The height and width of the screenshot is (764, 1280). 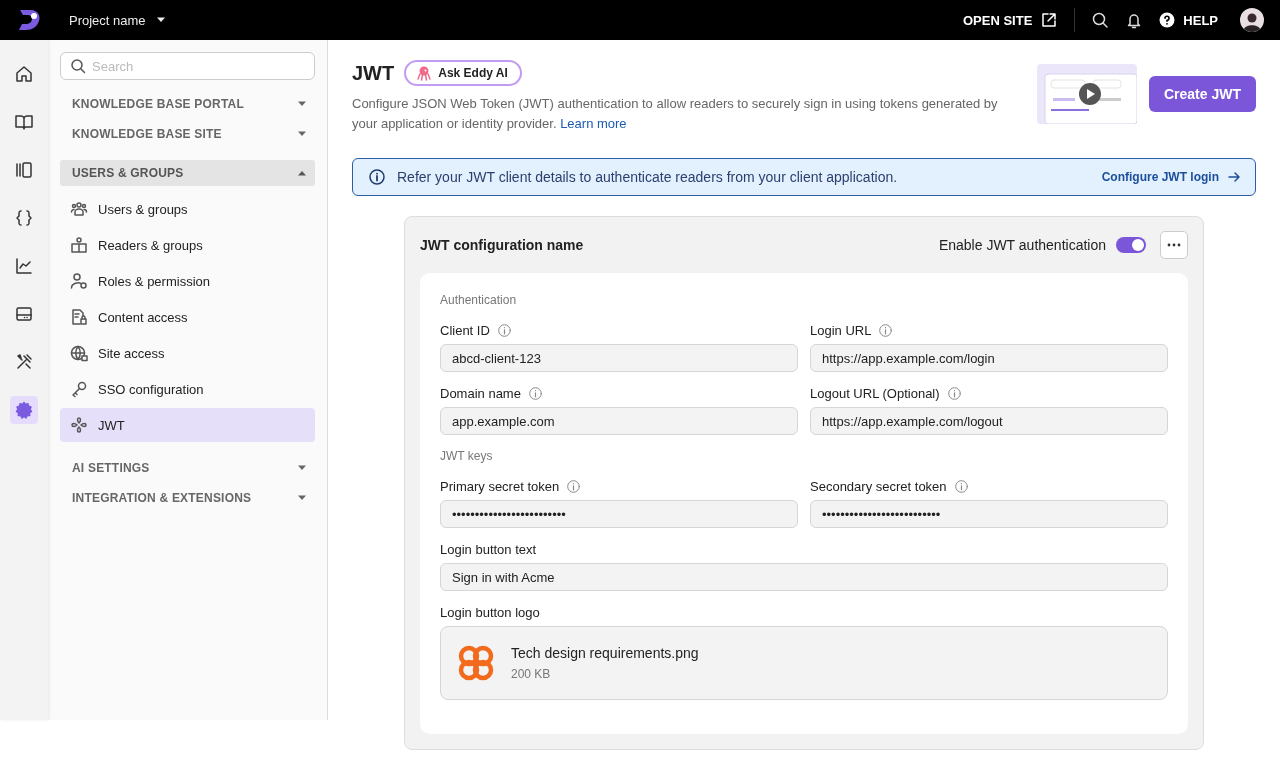 What do you see at coordinates (79, 389) in the screenshot?
I see `key-icon` at bounding box center [79, 389].